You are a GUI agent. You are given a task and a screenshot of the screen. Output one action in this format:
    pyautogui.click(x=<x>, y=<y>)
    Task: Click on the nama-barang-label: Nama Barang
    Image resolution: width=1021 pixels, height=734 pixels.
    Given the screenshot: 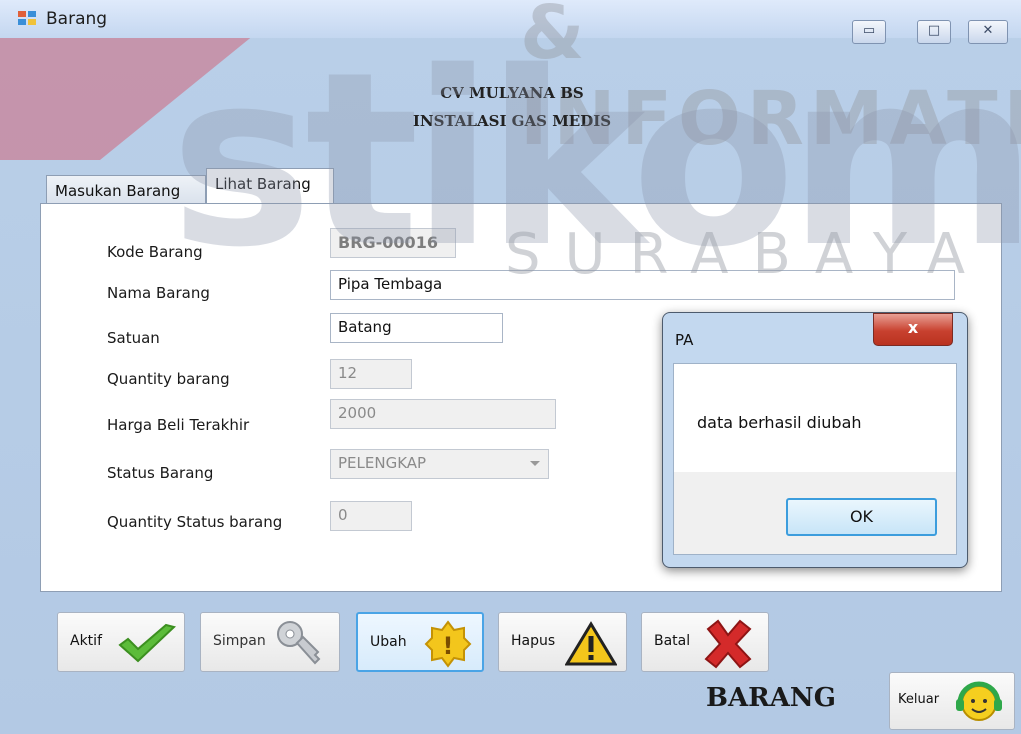 What is the action you would take?
    pyautogui.click(x=158, y=293)
    